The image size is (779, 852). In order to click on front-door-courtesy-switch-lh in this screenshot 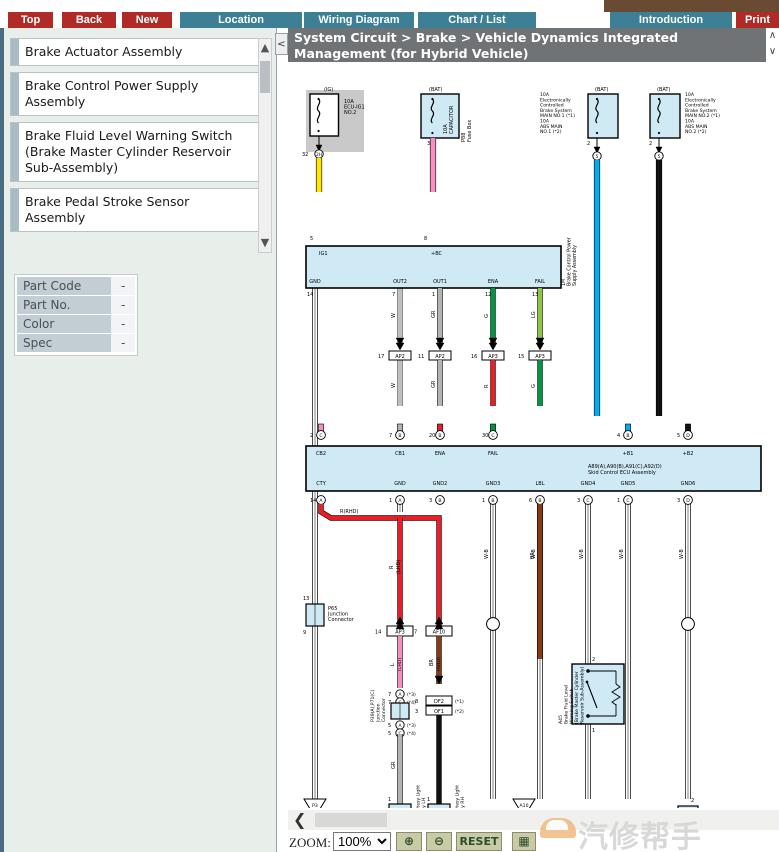, I will do `click(400, 805)`.